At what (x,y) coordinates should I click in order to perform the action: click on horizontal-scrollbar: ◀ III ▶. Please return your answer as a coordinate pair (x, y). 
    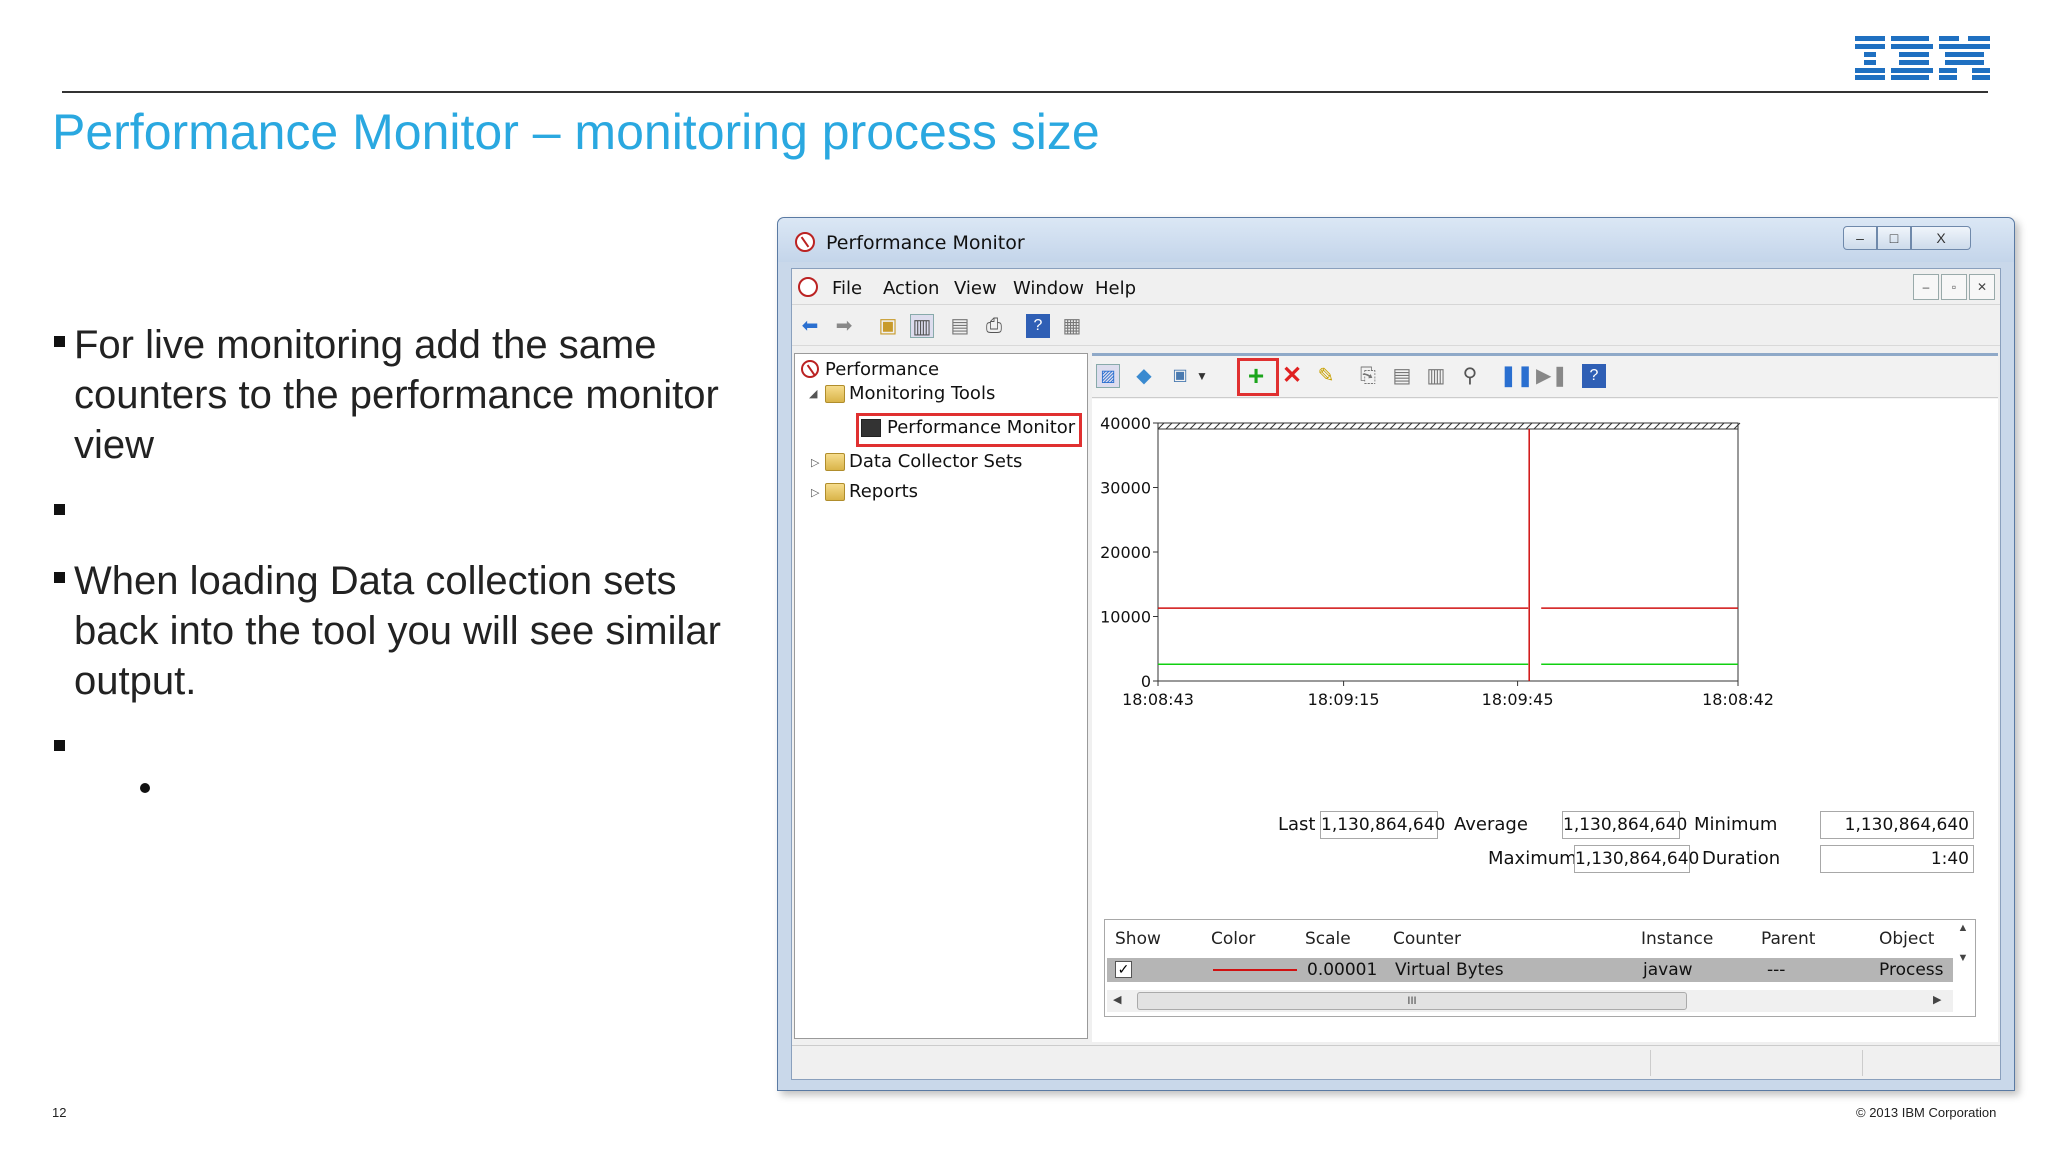
    Looking at the image, I should click on (1530, 1001).